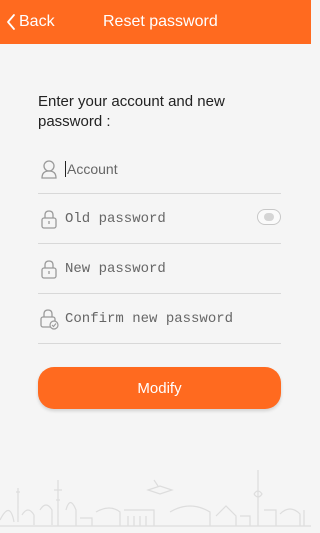 The image size is (320, 533). Describe the element at coordinates (131, 111) in the screenshot. I see `instruction-text: Enter your account and new password :` at that location.